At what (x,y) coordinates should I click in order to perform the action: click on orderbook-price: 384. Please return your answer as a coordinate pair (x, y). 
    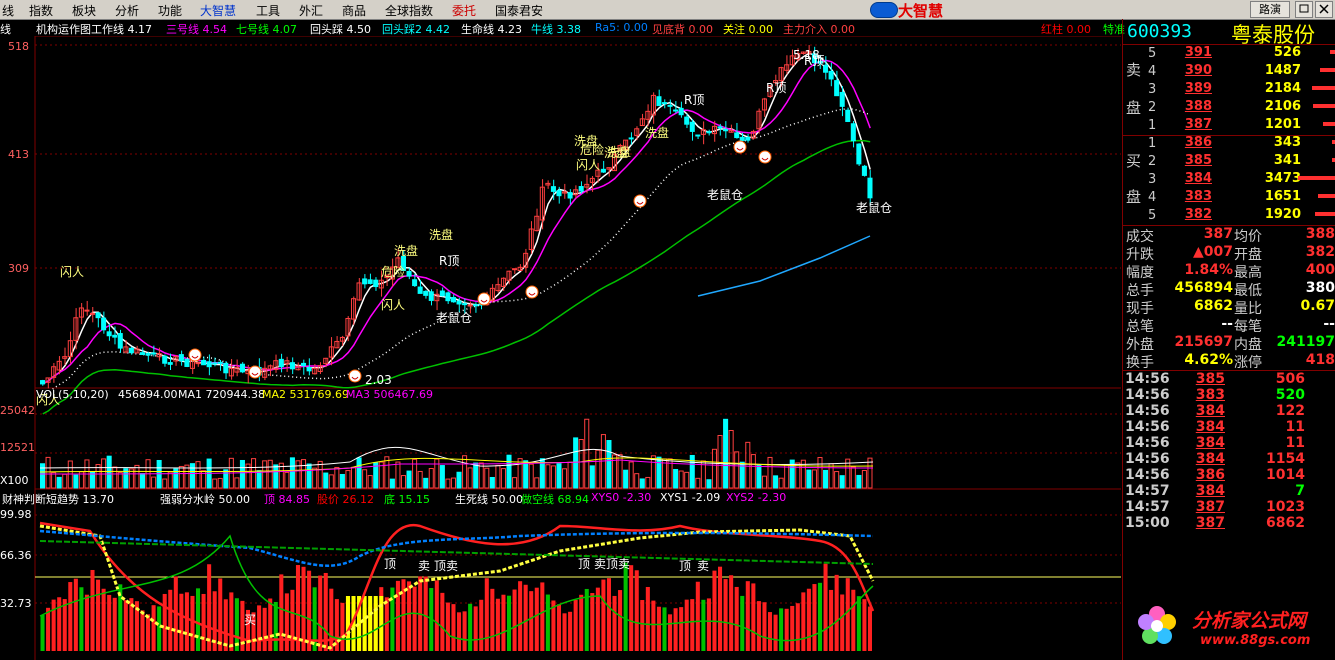
    Looking at the image, I should click on (1189, 178).